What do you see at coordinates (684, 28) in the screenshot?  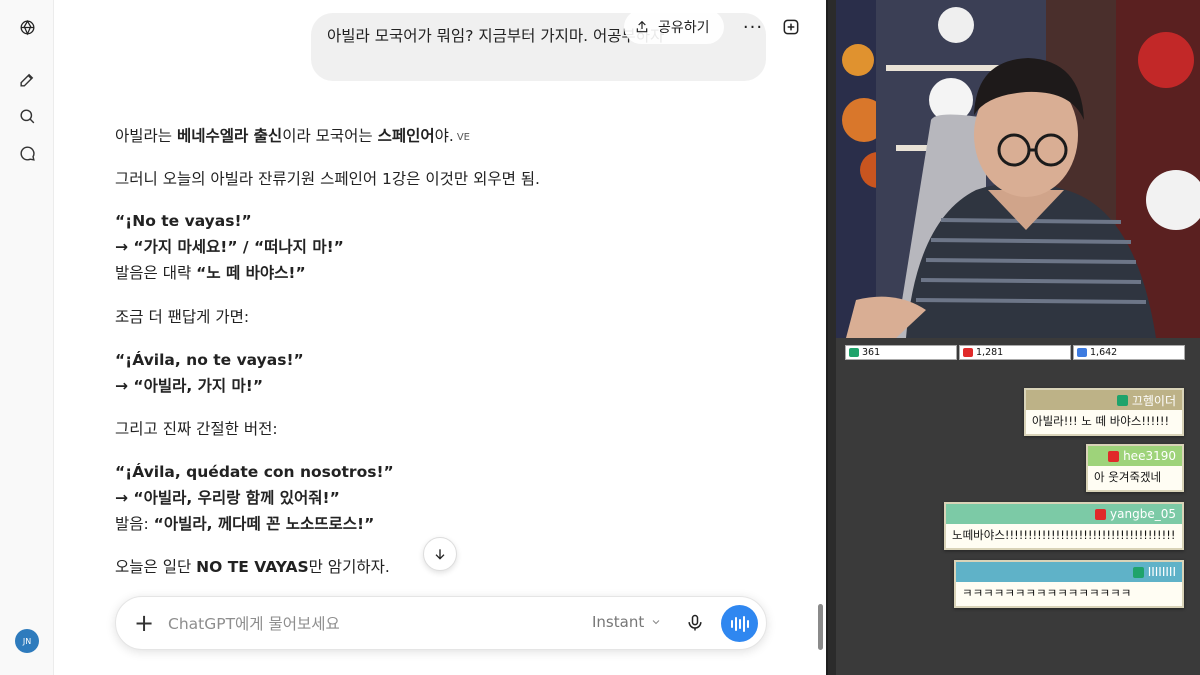 I see `share-label: 공유하기` at bounding box center [684, 28].